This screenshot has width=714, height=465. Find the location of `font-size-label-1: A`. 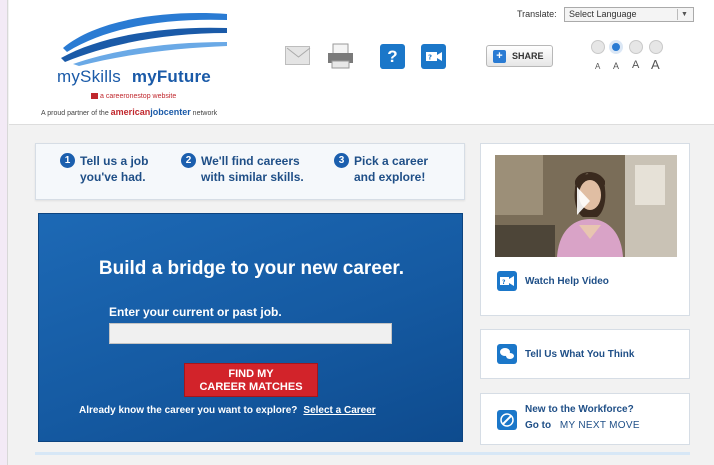

font-size-label-1: A is located at coordinates (597, 66).